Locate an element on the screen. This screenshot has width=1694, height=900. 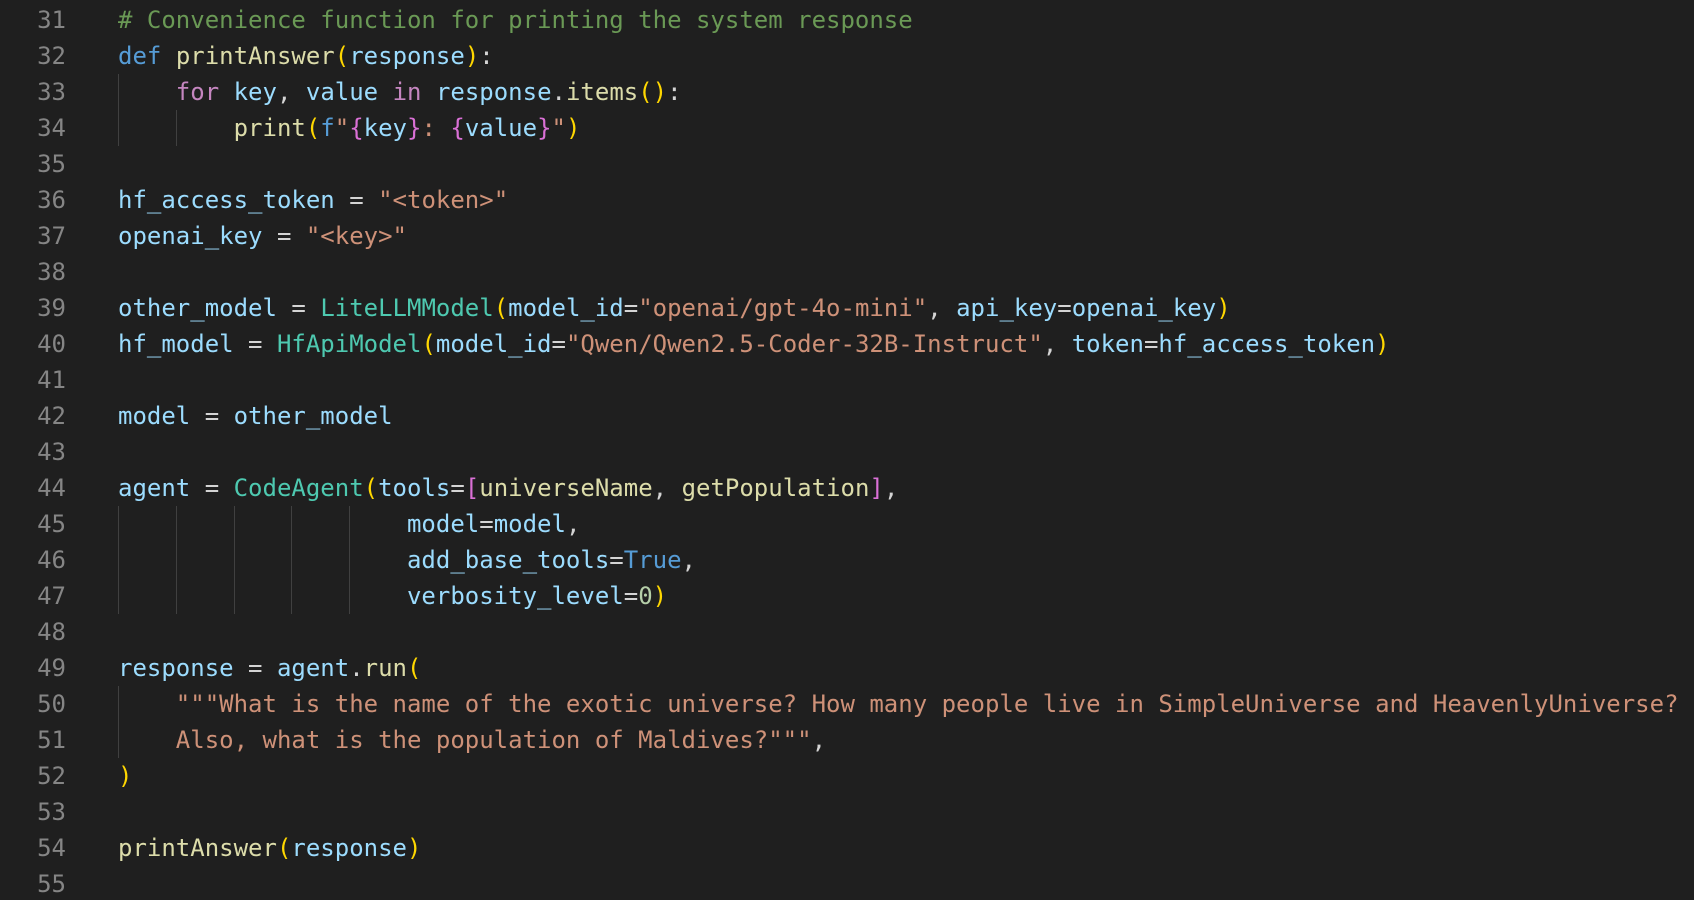
code-text: hf_access_token = "<token>" is located at coordinates (313, 200).